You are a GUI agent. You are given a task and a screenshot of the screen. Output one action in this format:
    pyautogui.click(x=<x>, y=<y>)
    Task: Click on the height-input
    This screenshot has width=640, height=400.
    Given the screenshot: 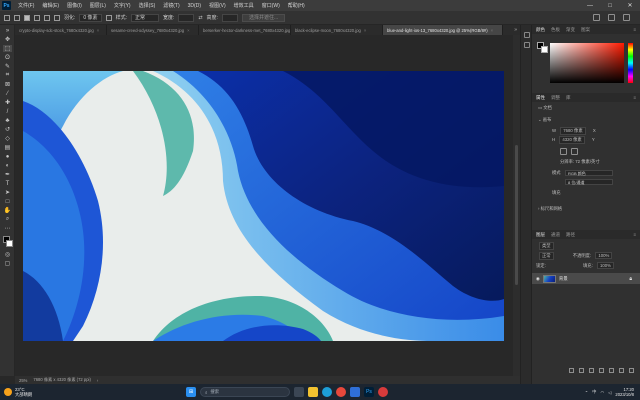 What is the action you would take?
    pyautogui.click(x=229, y=17)
    